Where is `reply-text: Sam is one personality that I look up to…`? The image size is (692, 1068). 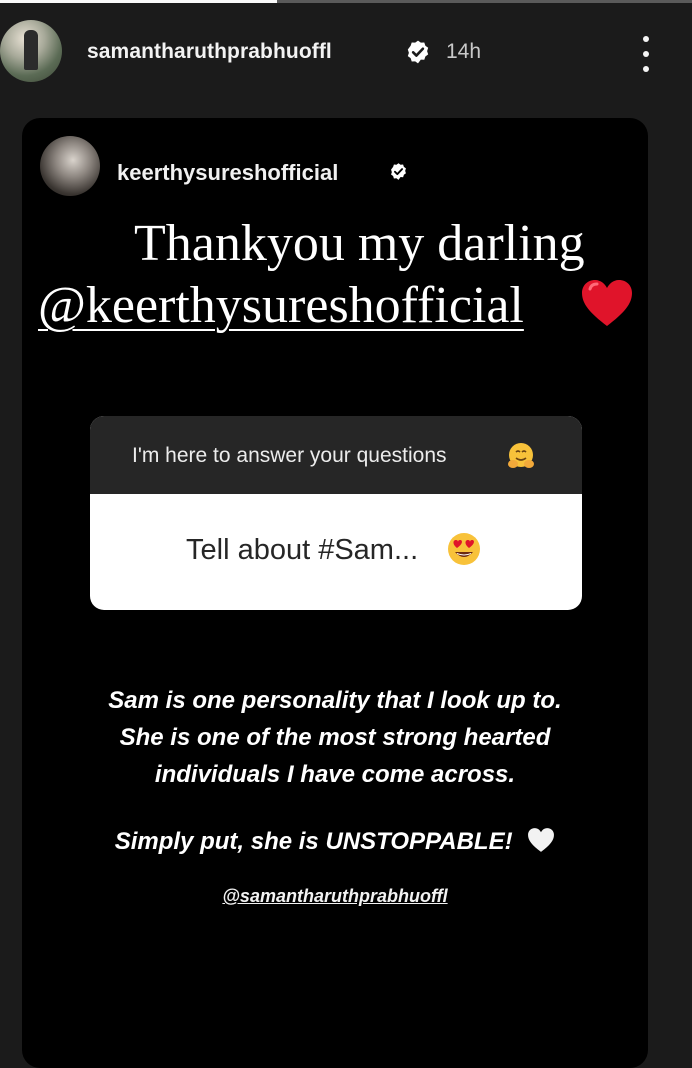 reply-text: Sam is one personality that I look up to… is located at coordinates (335, 737).